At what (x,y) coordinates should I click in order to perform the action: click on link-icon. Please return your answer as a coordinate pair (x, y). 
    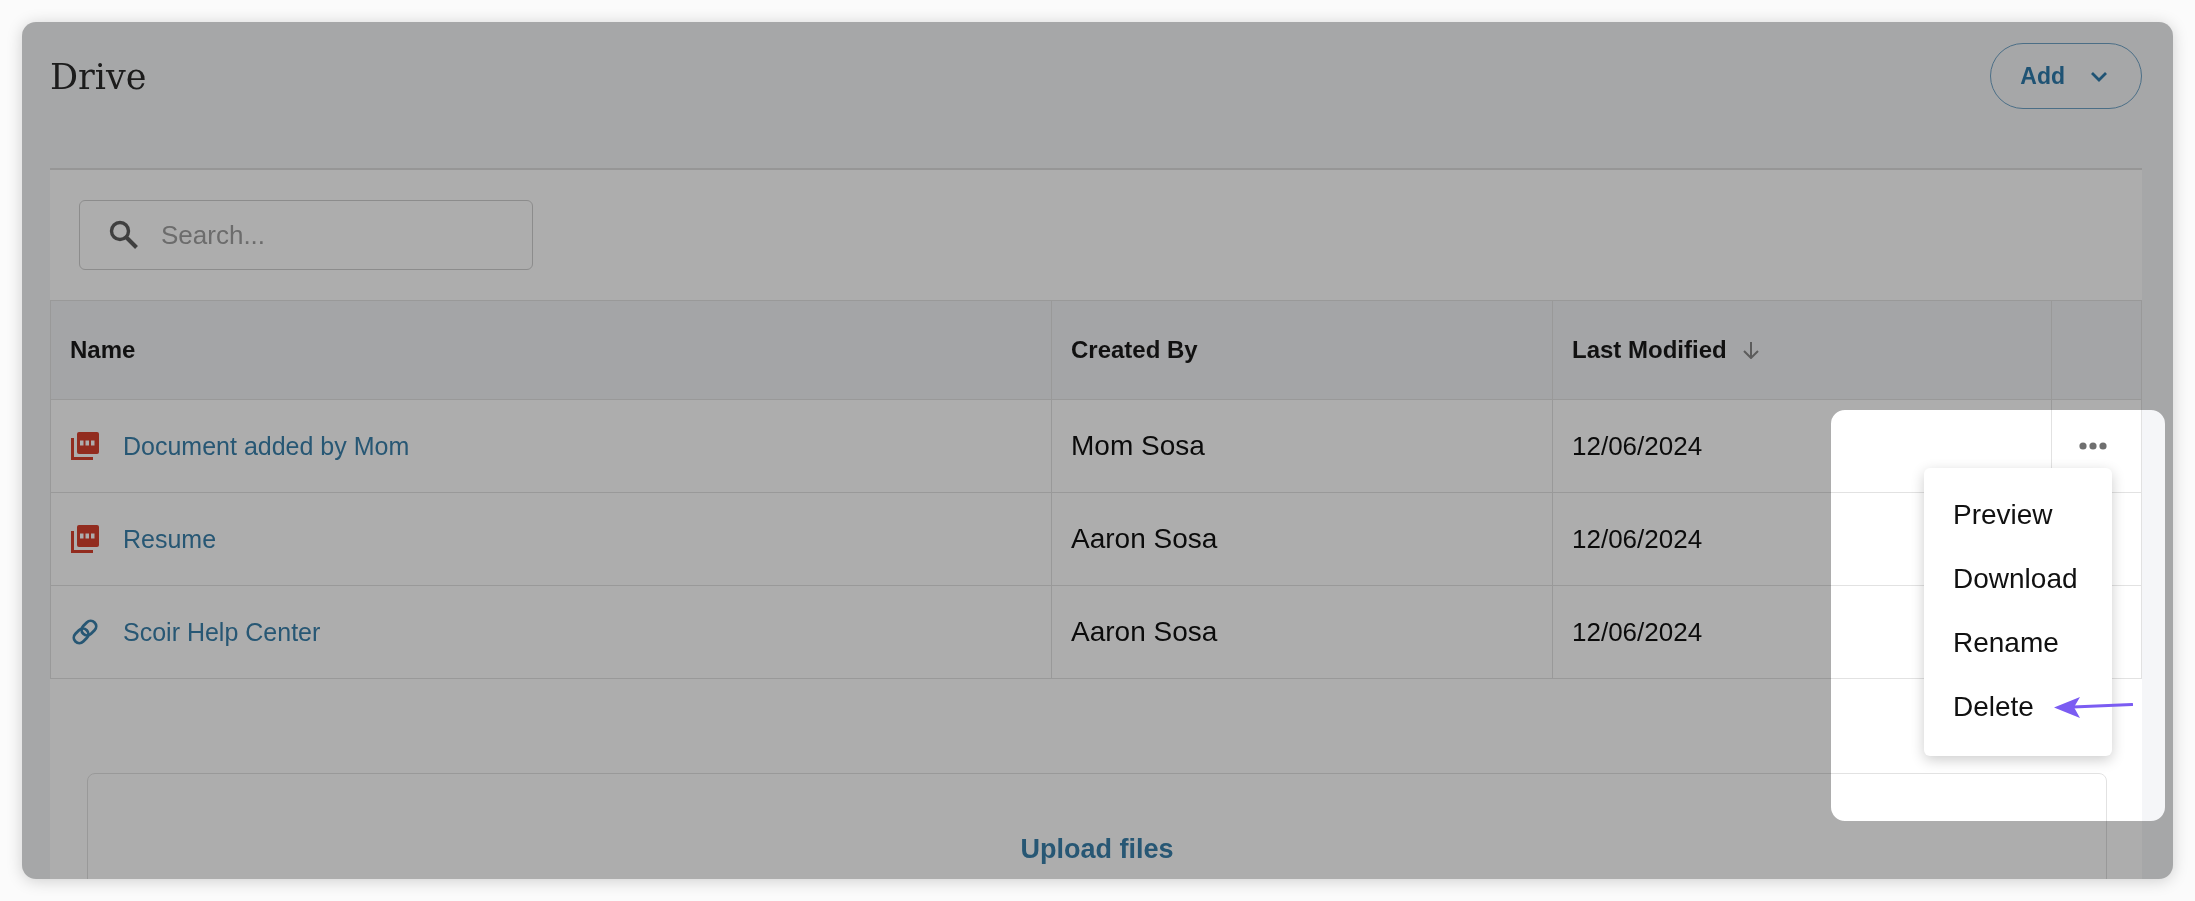
    Looking at the image, I should click on (85, 632).